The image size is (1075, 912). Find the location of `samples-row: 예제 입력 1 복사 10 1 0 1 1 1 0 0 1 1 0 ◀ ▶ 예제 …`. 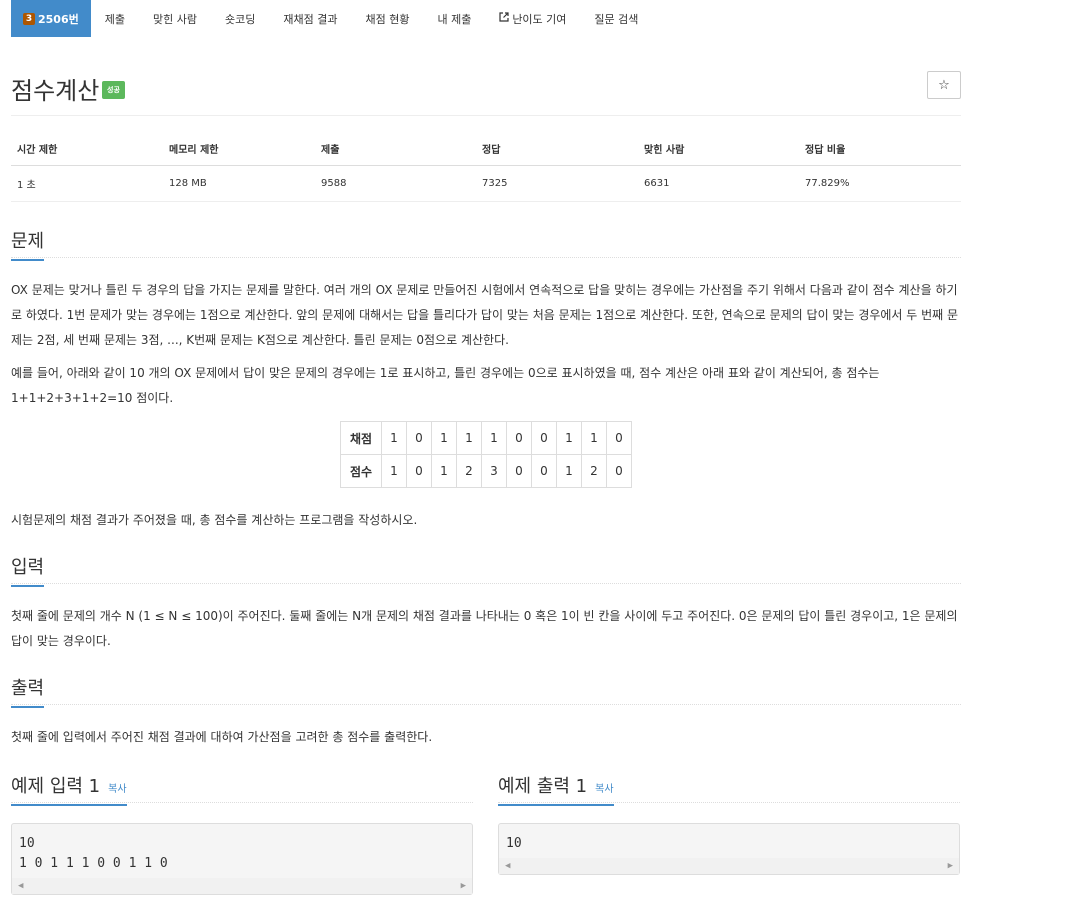

samples-row: 예제 입력 1 복사 10 1 0 1 1 1 0 0 1 1 0 ◀ ▶ 예제 … is located at coordinates (486, 842).